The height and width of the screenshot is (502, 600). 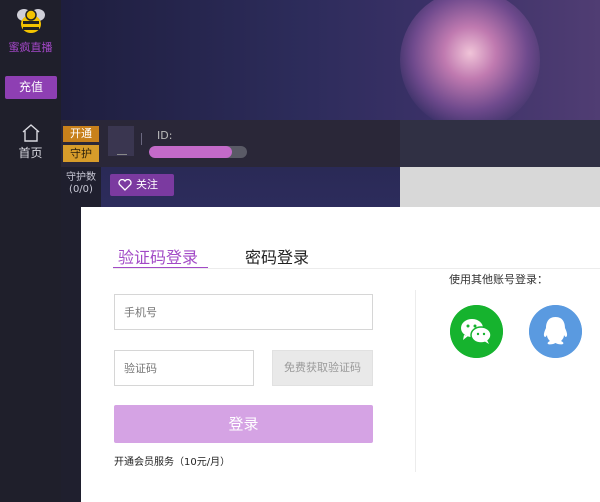 I want to click on sidebar: 蜜疯直播 充值 首页, so click(x=30, y=251).